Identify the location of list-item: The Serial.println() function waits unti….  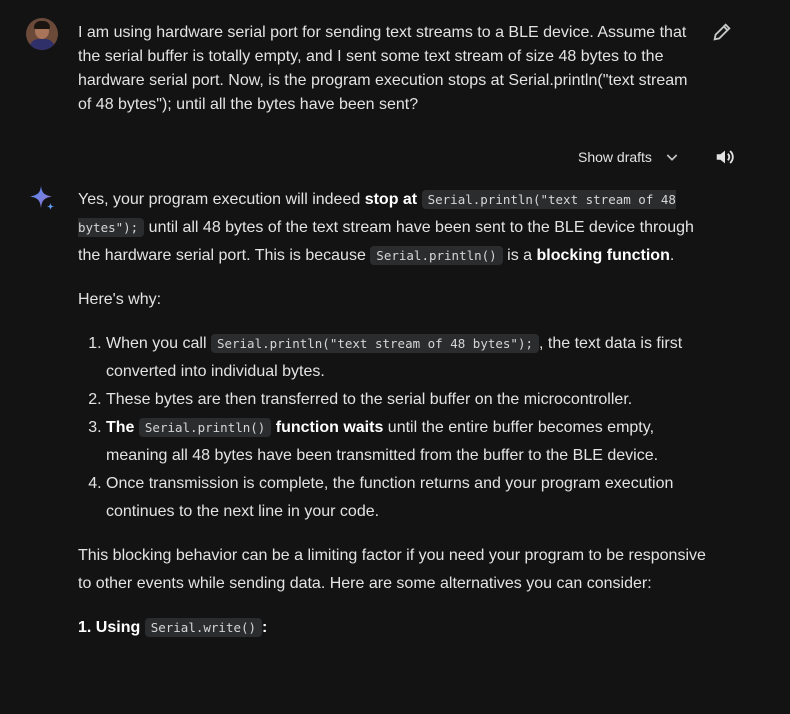
(412, 442).